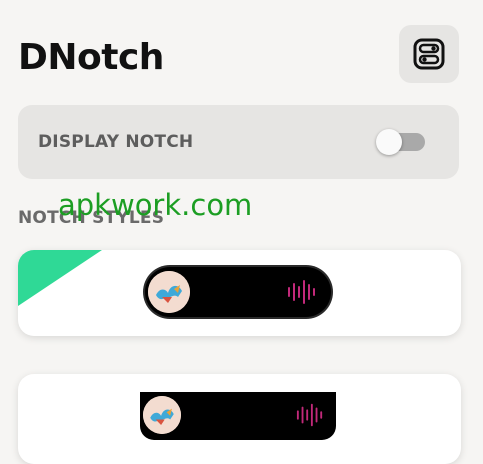  Describe the element at coordinates (60, 278) in the screenshot. I see `selected-corner-indicator` at that location.